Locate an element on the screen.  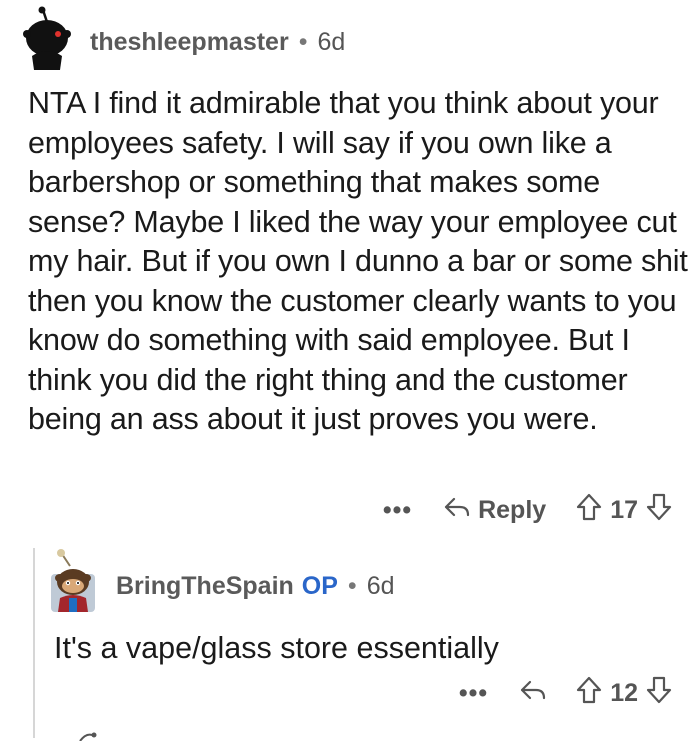
op-avatar-icon is located at coordinates (73, 581).